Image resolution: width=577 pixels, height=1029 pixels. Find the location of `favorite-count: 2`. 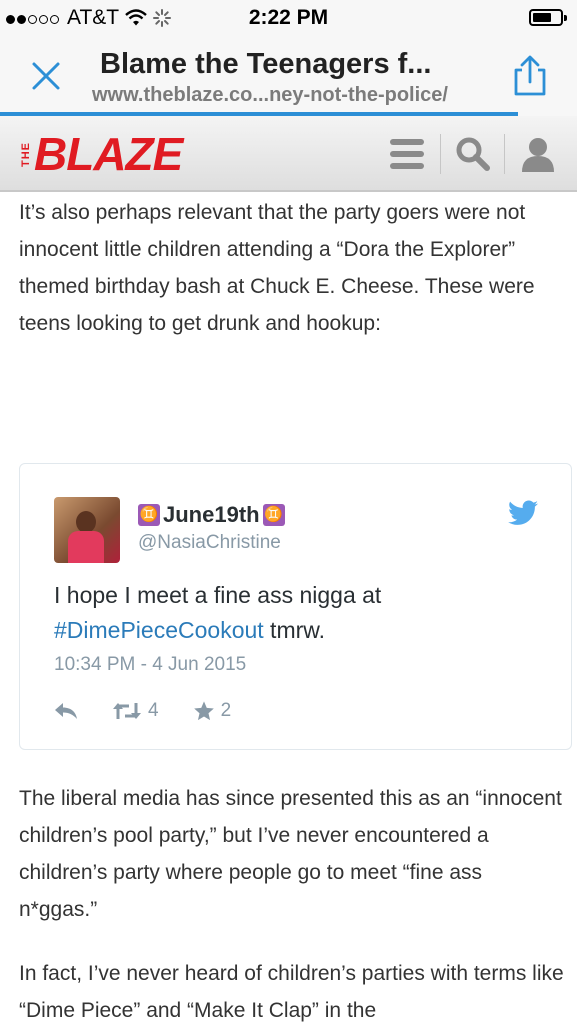

favorite-count: 2 is located at coordinates (226, 710).